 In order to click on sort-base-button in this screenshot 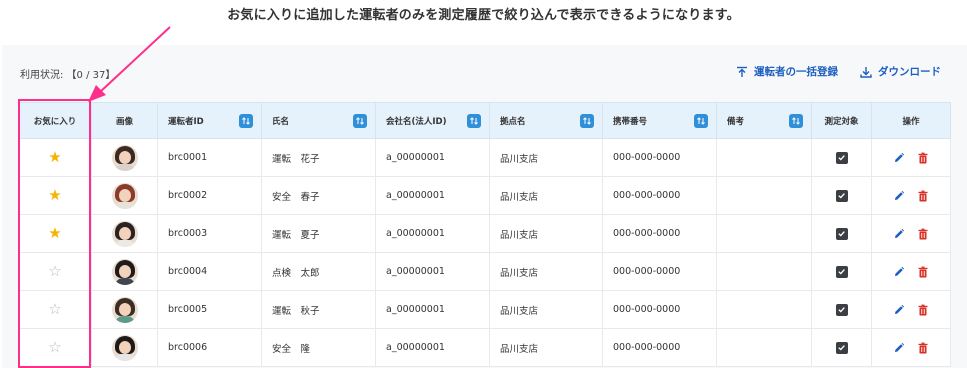, I will do `click(587, 121)`.